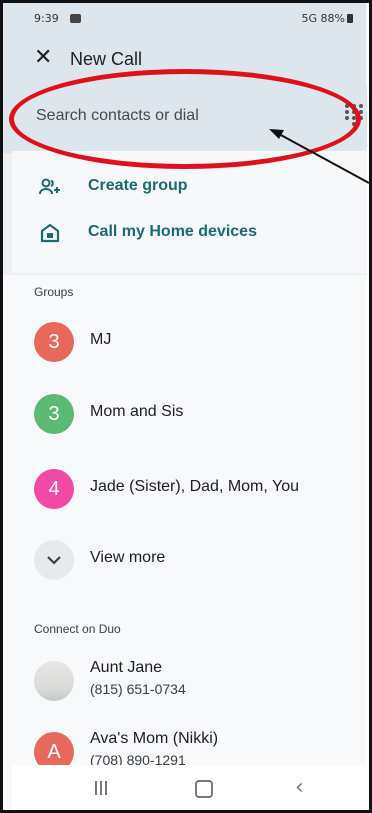  What do you see at coordinates (137, 411) in the screenshot?
I see `group-name: Mom and Sis` at bounding box center [137, 411].